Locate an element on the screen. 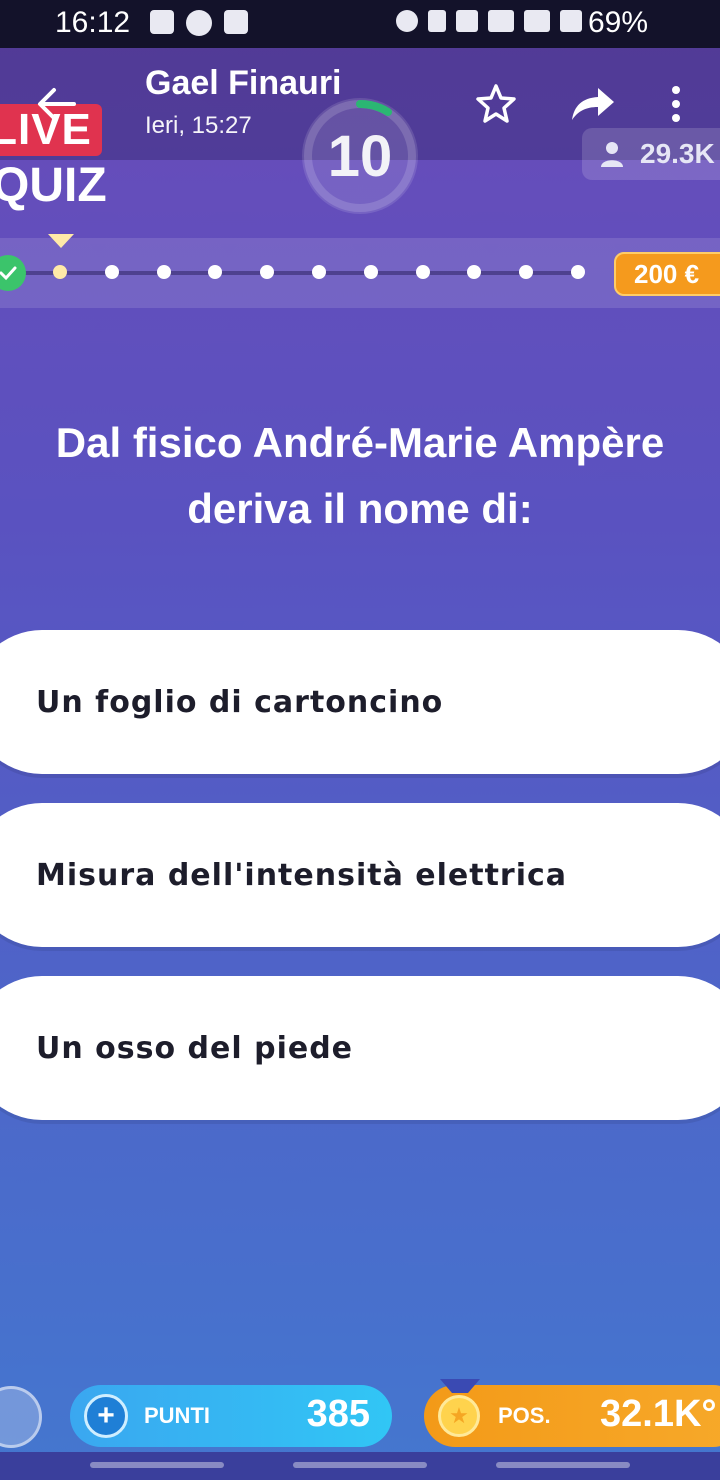 The width and height of the screenshot is (720, 1480). medal-ribbon-icon is located at coordinates (460, 1386).